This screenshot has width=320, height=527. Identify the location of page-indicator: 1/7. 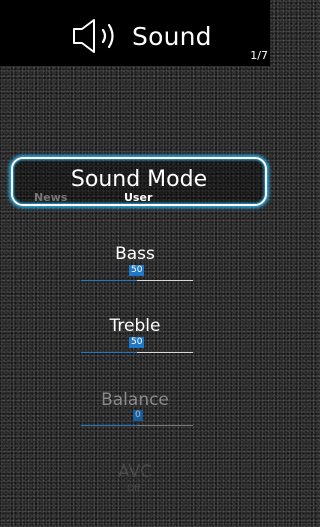
(259, 55).